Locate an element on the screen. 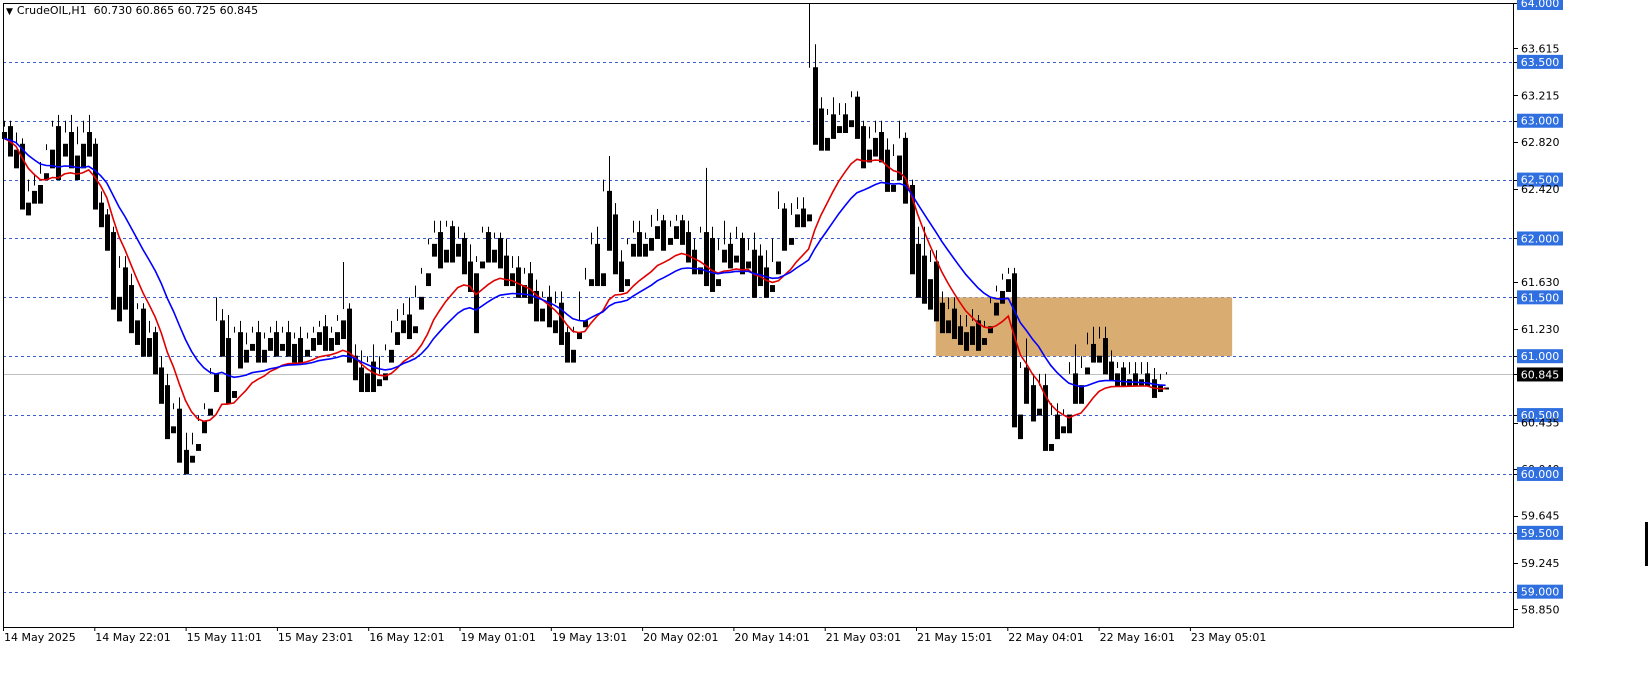 Image resolution: width=1651 pixels, height=682 pixels. triangle-down-icon: ▼ is located at coordinates (9, 12).